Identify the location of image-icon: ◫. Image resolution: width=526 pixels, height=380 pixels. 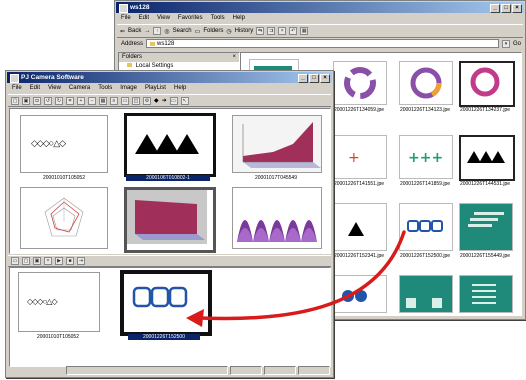
(136, 100).